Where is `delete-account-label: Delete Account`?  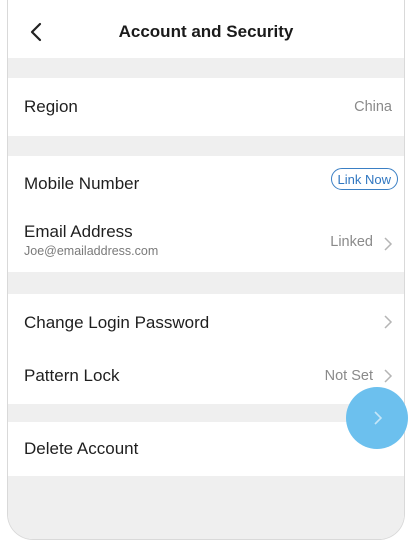 delete-account-label: Delete Account is located at coordinates (81, 448).